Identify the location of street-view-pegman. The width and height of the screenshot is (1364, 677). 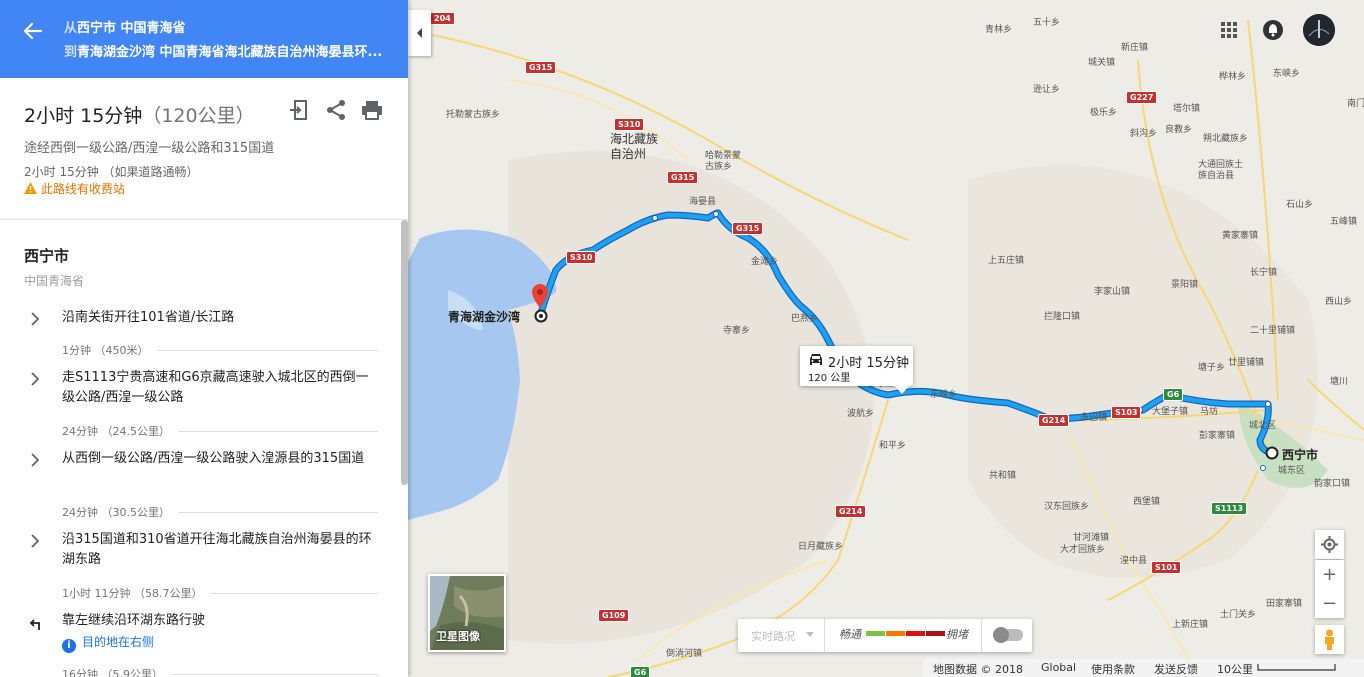
(1329, 639).